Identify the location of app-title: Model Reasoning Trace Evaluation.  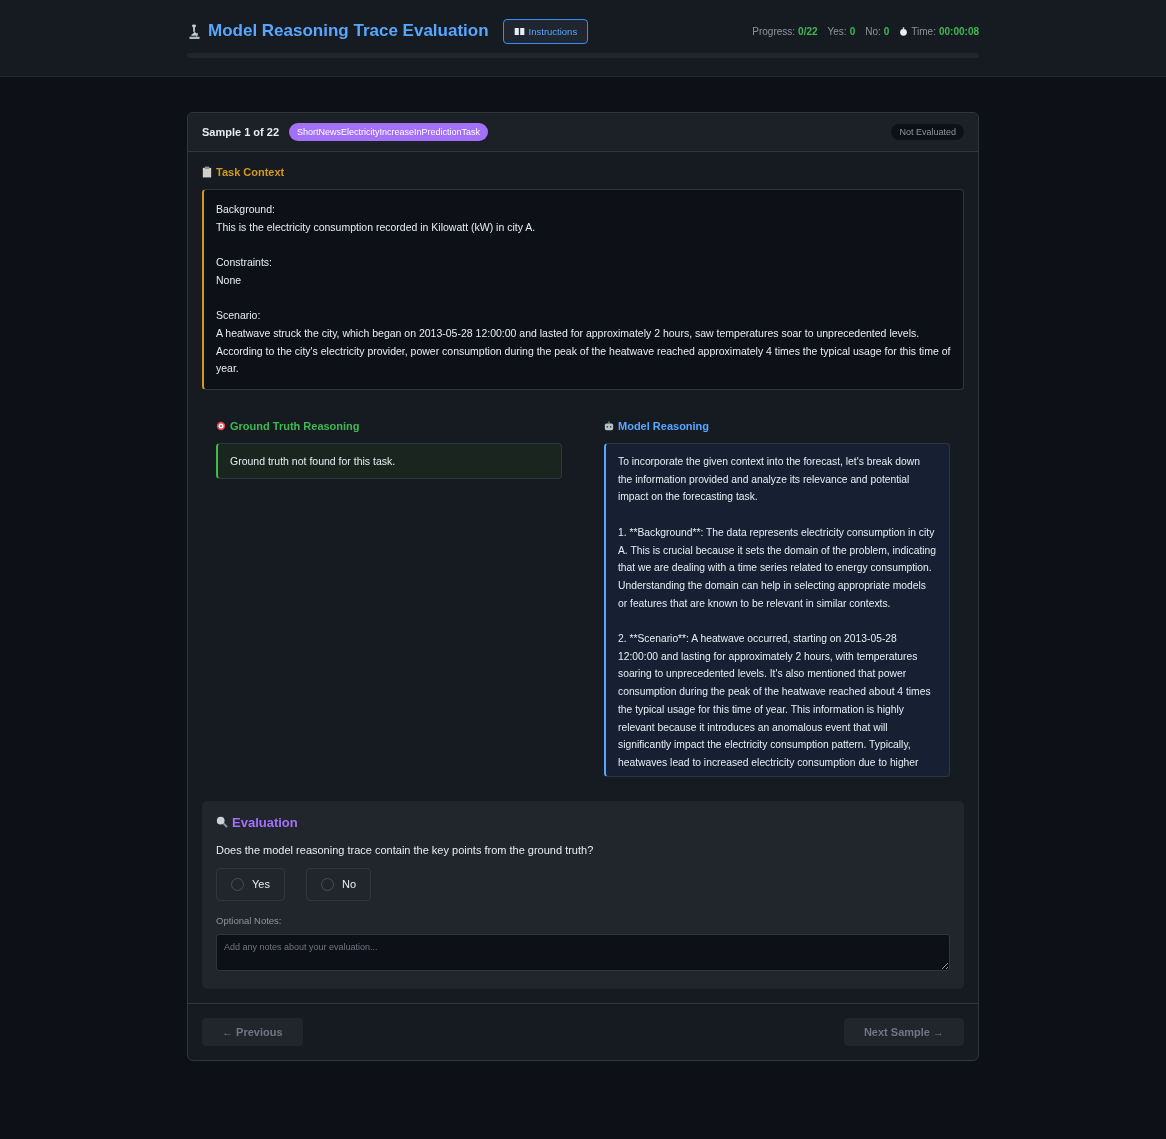
(348, 31).